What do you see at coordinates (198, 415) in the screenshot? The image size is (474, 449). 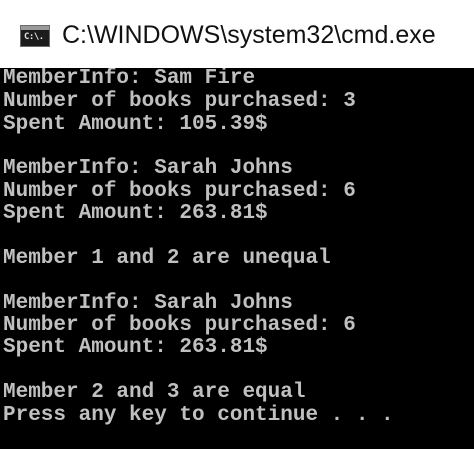 I see `console-line: Press any key to continue . . .` at bounding box center [198, 415].